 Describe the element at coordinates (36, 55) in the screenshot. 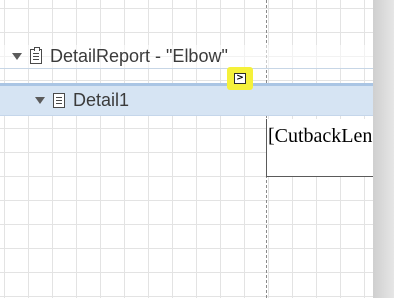

I see `report-clipboard-icon` at that location.